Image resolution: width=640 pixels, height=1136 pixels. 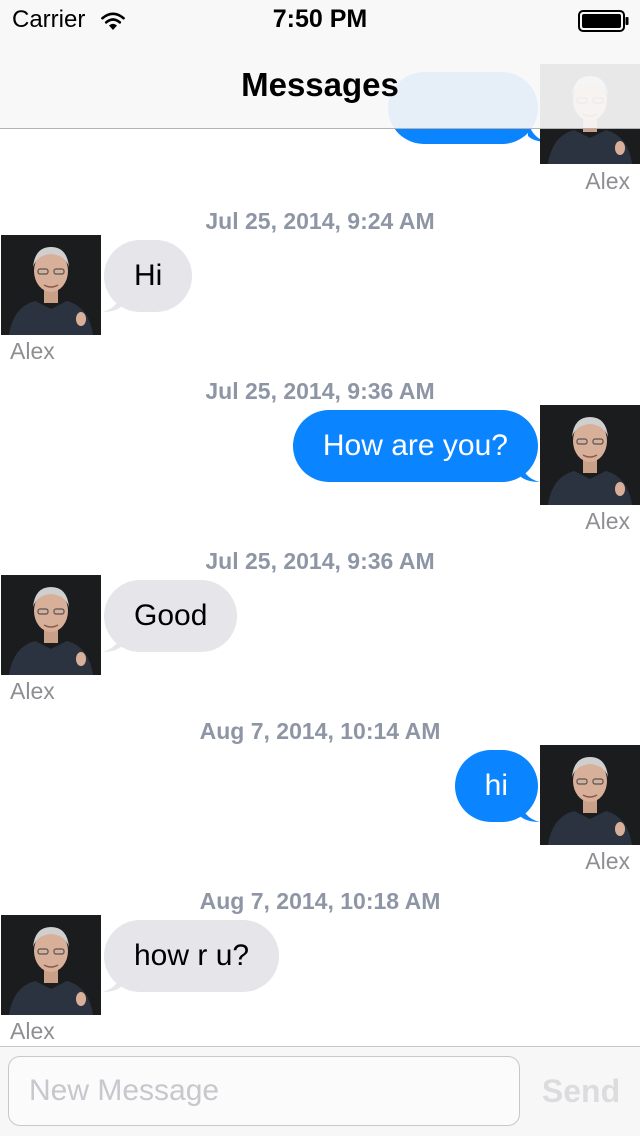 I want to click on battery-full-icon, so click(x=603, y=21).